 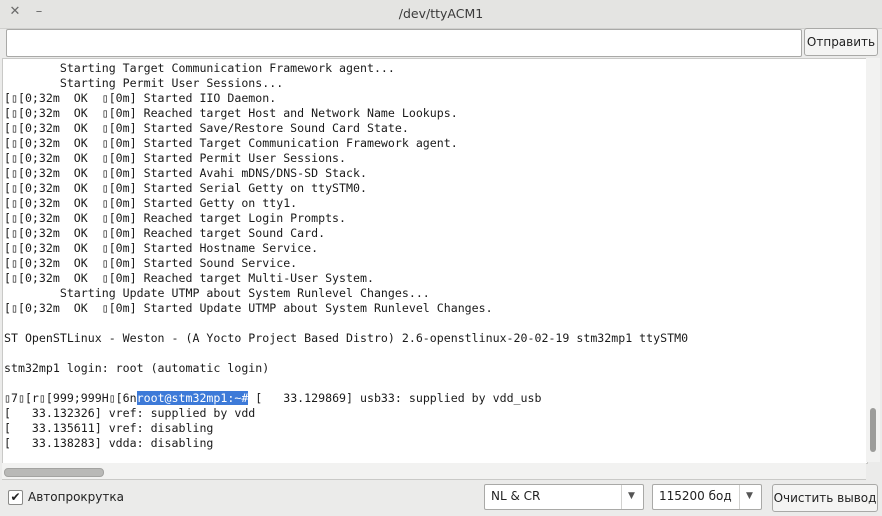 What do you see at coordinates (564, 497) in the screenshot?
I see `line-ending-select: NL & CR ▼` at bounding box center [564, 497].